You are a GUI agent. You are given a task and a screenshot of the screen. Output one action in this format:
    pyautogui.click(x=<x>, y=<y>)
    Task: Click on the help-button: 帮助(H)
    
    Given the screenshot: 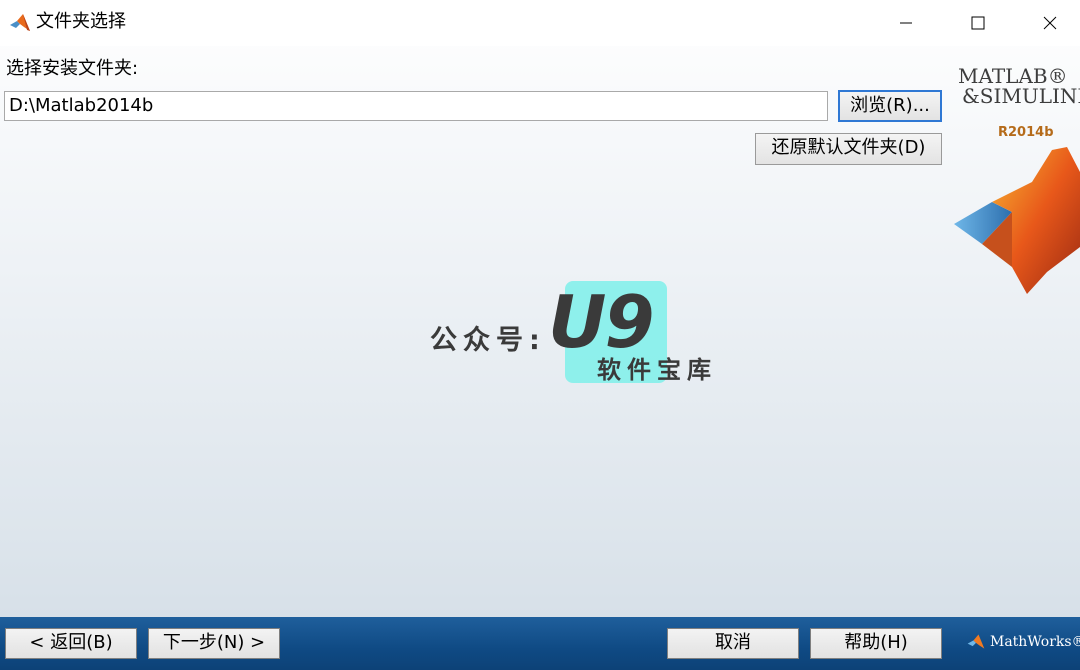 What is the action you would take?
    pyautogui.click(x=876, y=643)
    